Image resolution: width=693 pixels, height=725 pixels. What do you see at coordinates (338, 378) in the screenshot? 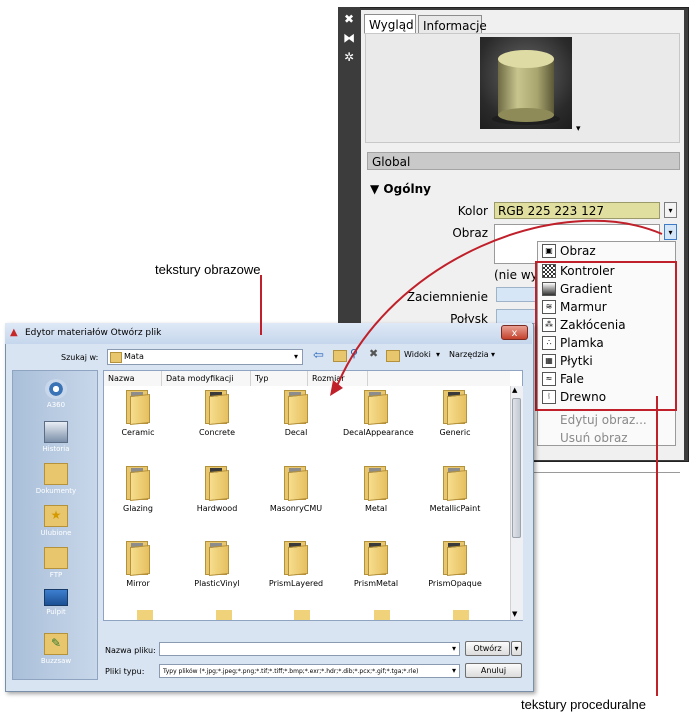
I see `column-header-size: Rozmiar` at bounding box center [338, 378].